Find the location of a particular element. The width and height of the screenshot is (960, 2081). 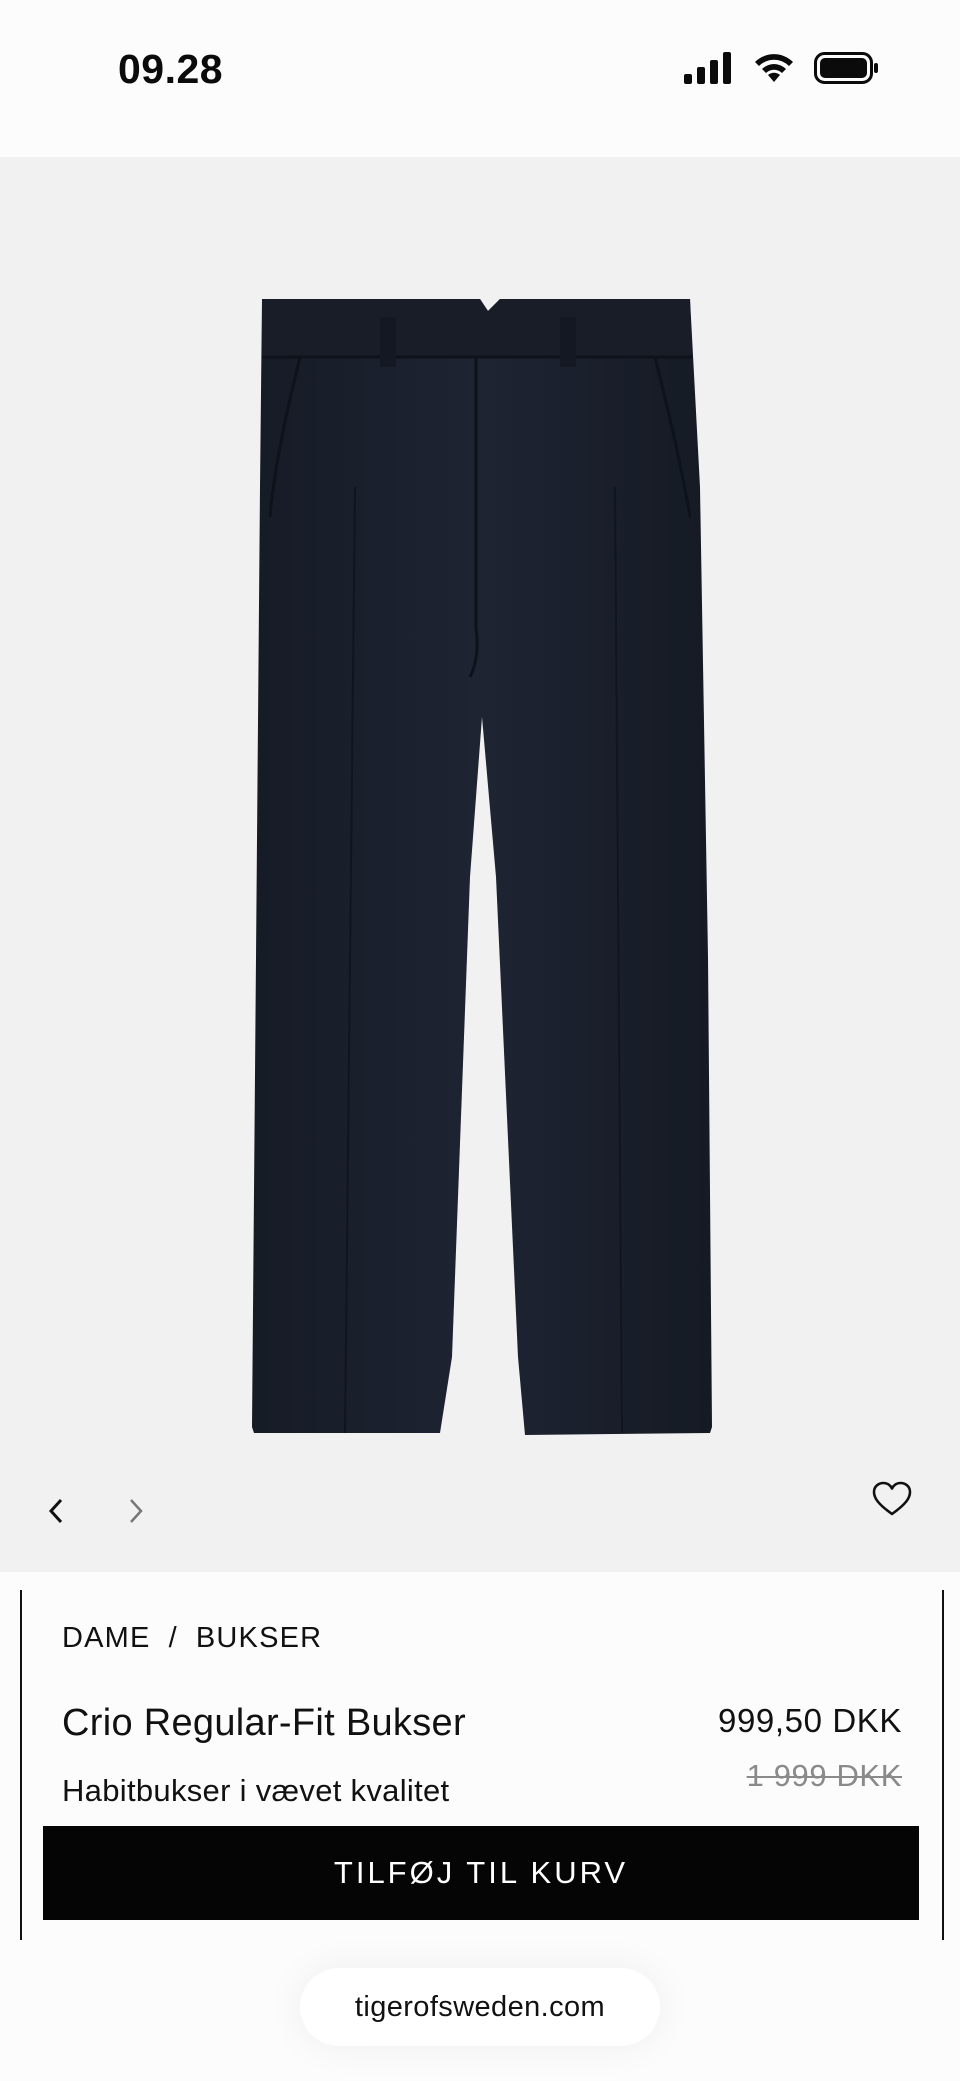

wifi-icon is located at coordinates (774, 68).